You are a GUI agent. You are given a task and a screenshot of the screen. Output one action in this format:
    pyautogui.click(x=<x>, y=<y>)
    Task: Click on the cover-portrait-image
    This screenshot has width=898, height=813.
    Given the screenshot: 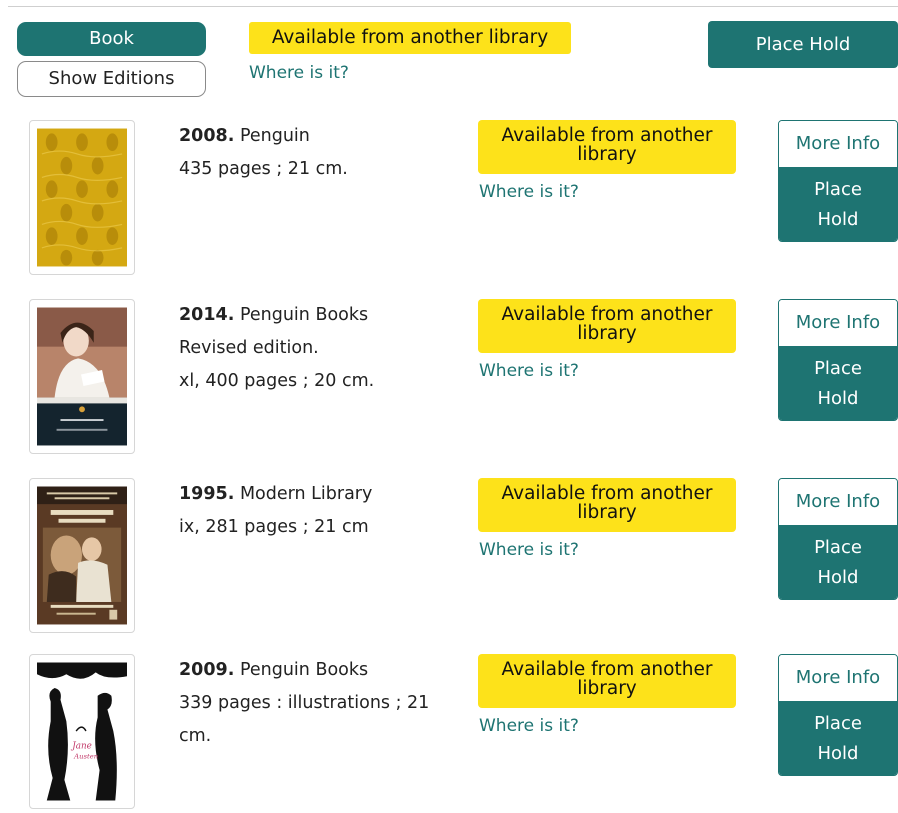 What is the action you would take?
    pyautogui.click(x=82, y=376)
    